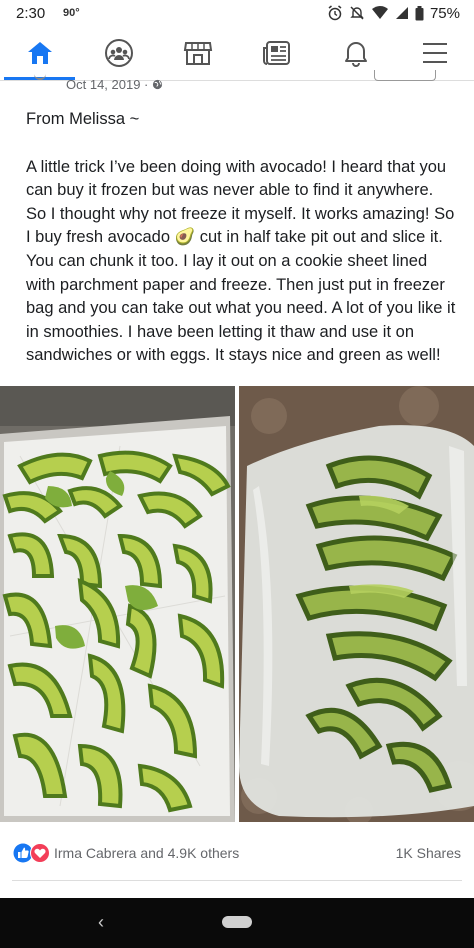  Describe the element at coordinates (237, 13) in the screenshot. I see `status-bar: 2:30 90° 75%` at that location.